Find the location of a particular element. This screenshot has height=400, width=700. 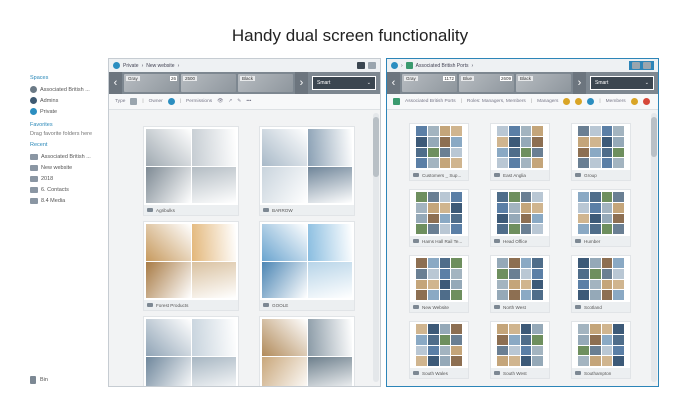

sidebar-item-label: 6. Contacts is located at coordinates (55, 189).